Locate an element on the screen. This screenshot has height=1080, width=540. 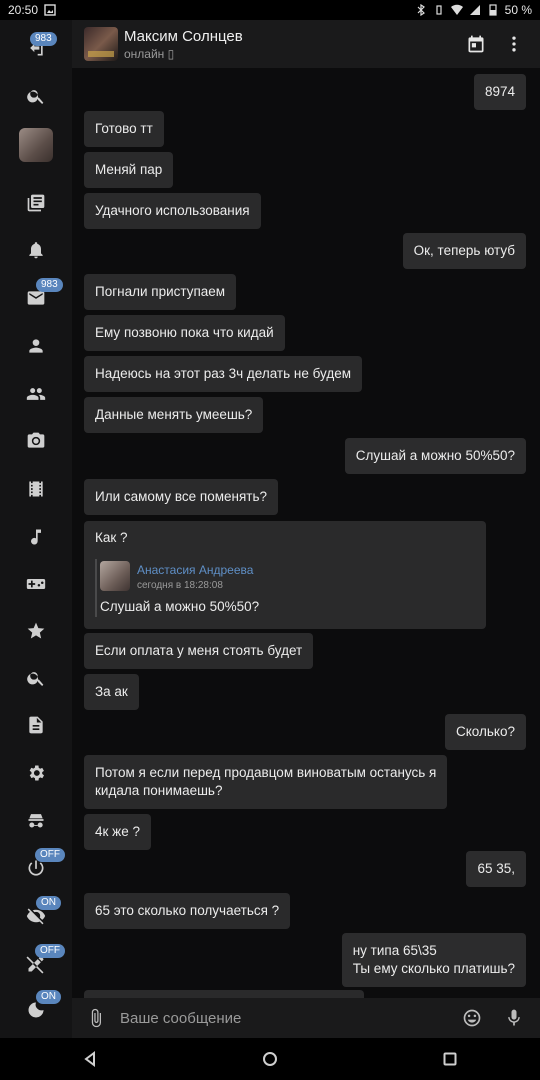
quote-avatar is located at coordinates (115, 576).